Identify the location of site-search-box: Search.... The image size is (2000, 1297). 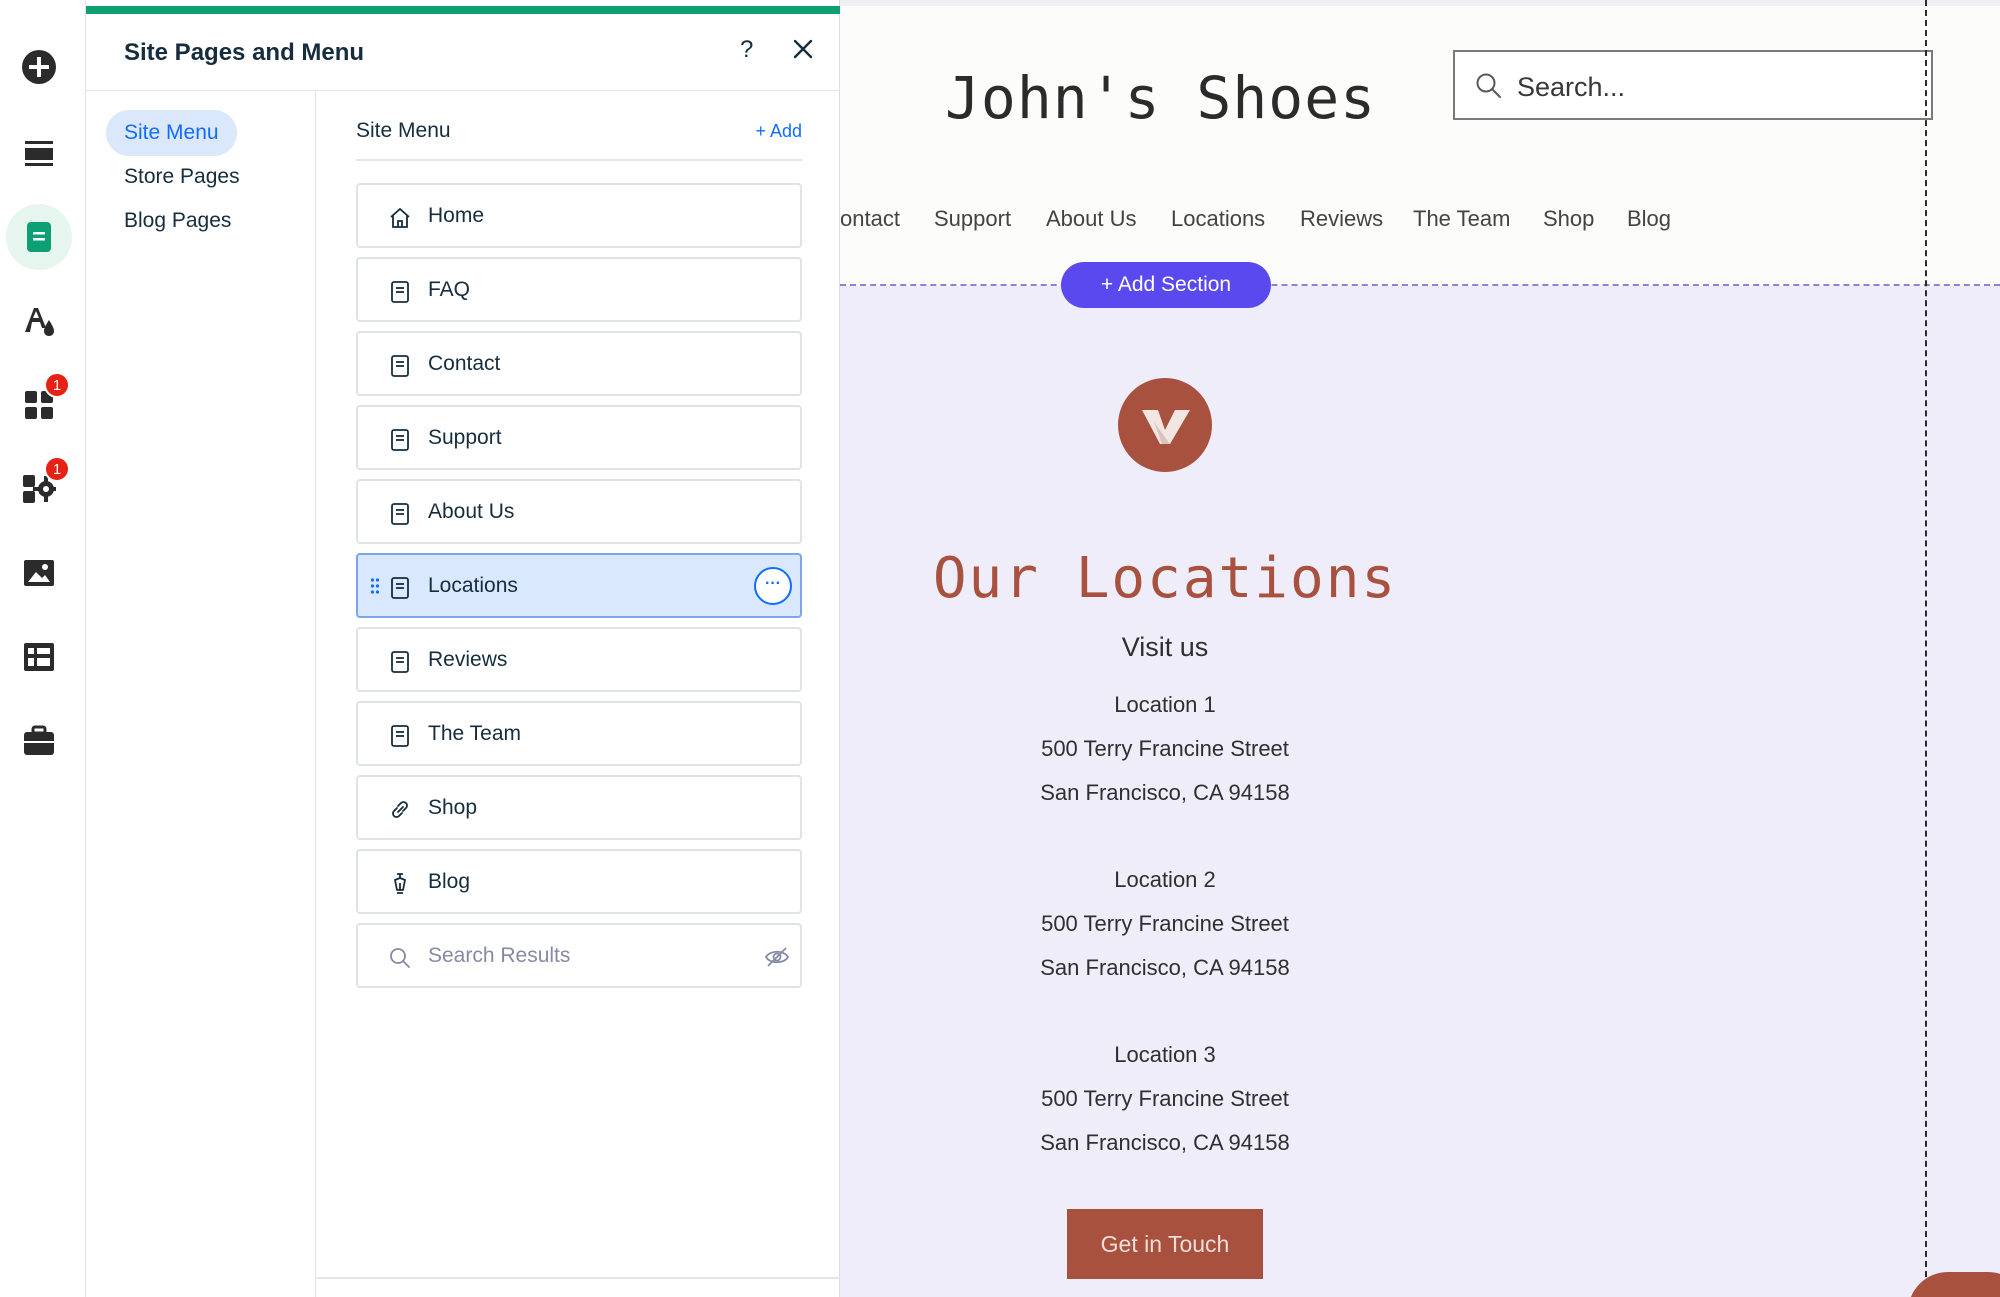
(1693, 85).